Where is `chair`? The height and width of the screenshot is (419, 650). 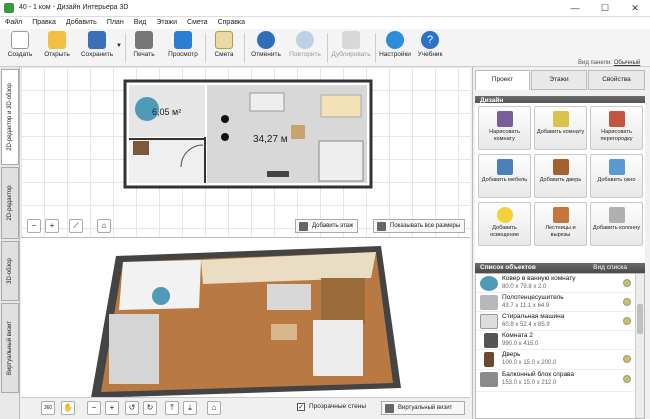 chair is located at coordinates (225, 137).